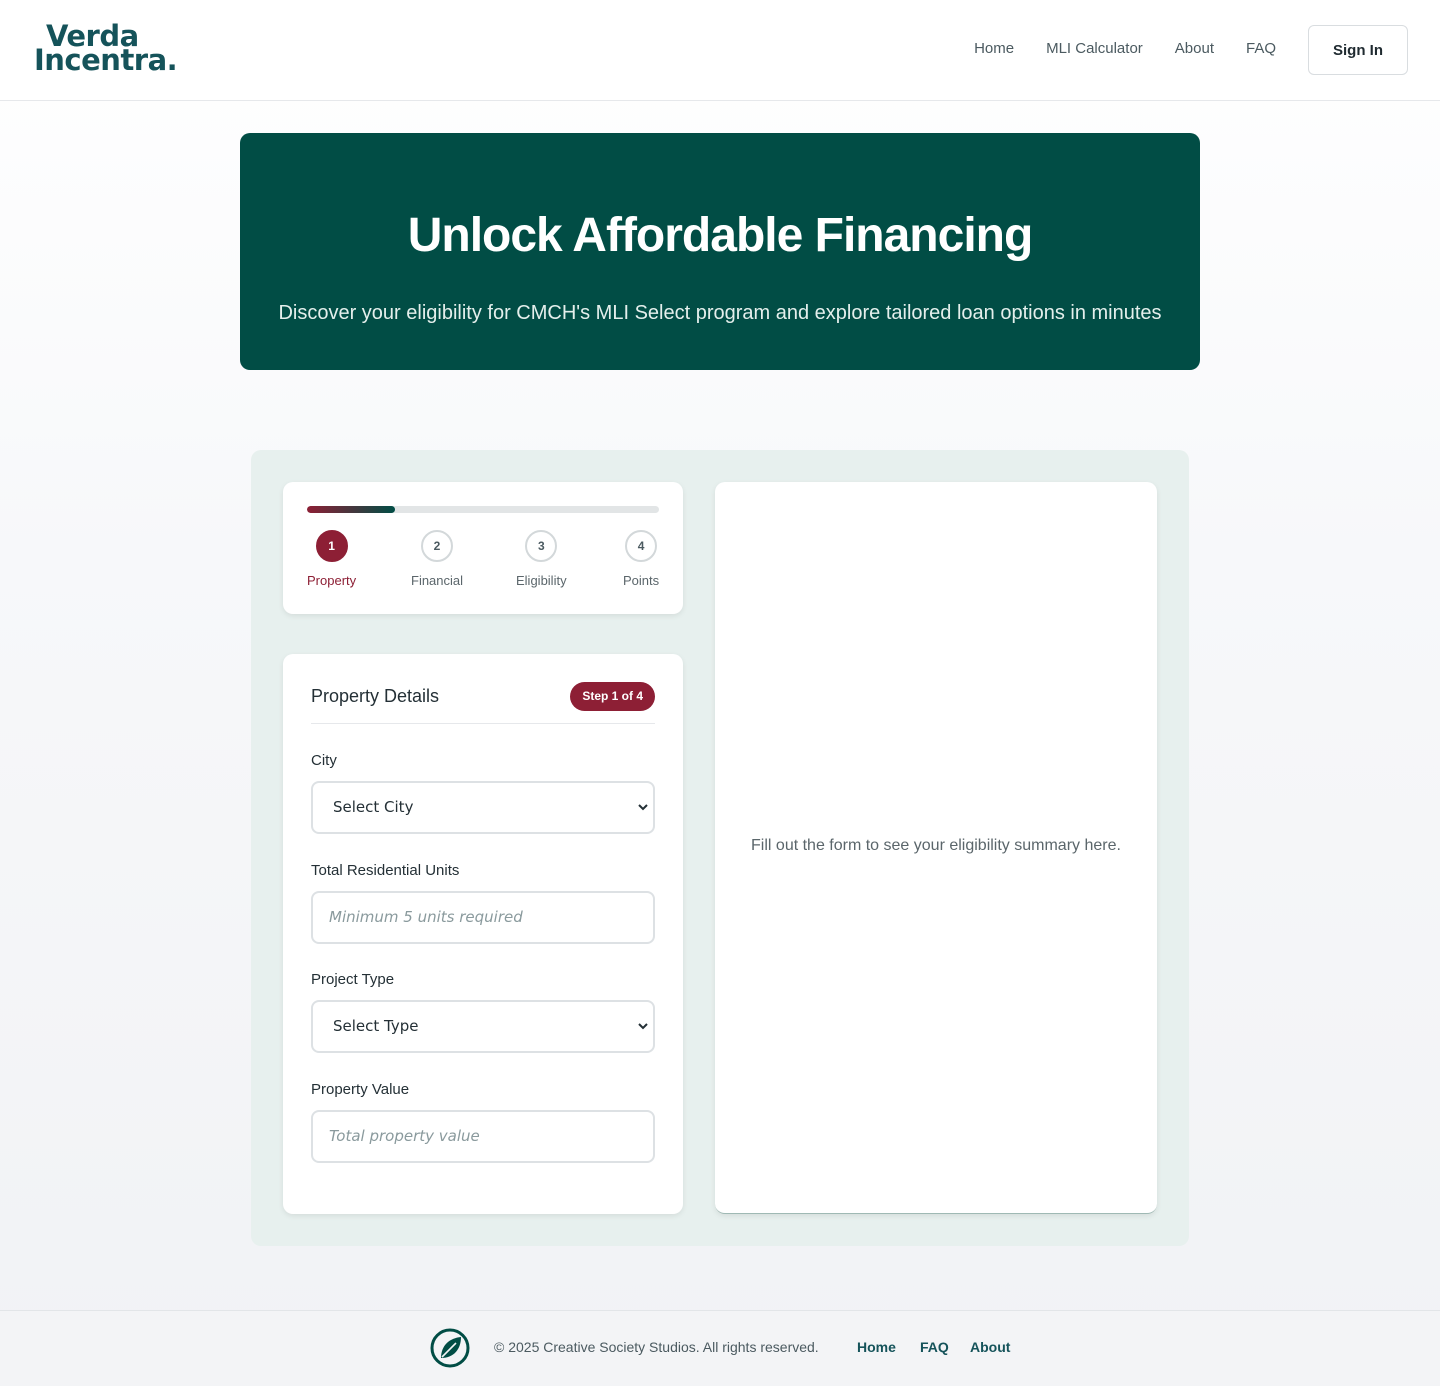 This screenshot has height=1386, width=1440. What do you see at coordinates (994, 49) in the screenshot?
I see `nav-home-link: Home` at bounding box center [994, 49].